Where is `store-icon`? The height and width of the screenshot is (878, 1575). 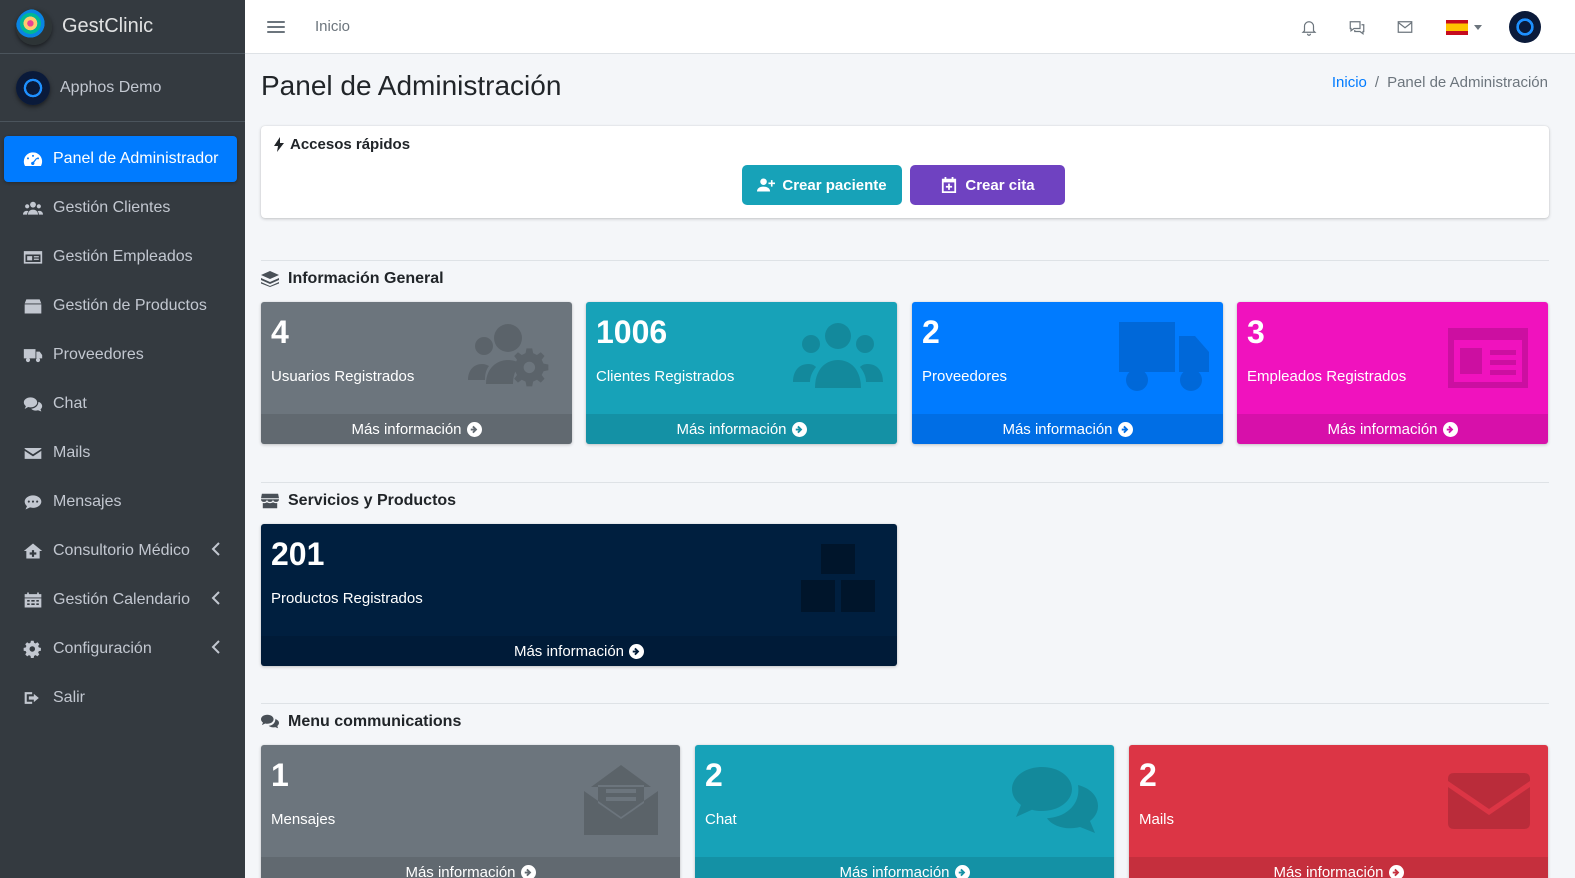 store-icon is located at coordinates (270, 501).